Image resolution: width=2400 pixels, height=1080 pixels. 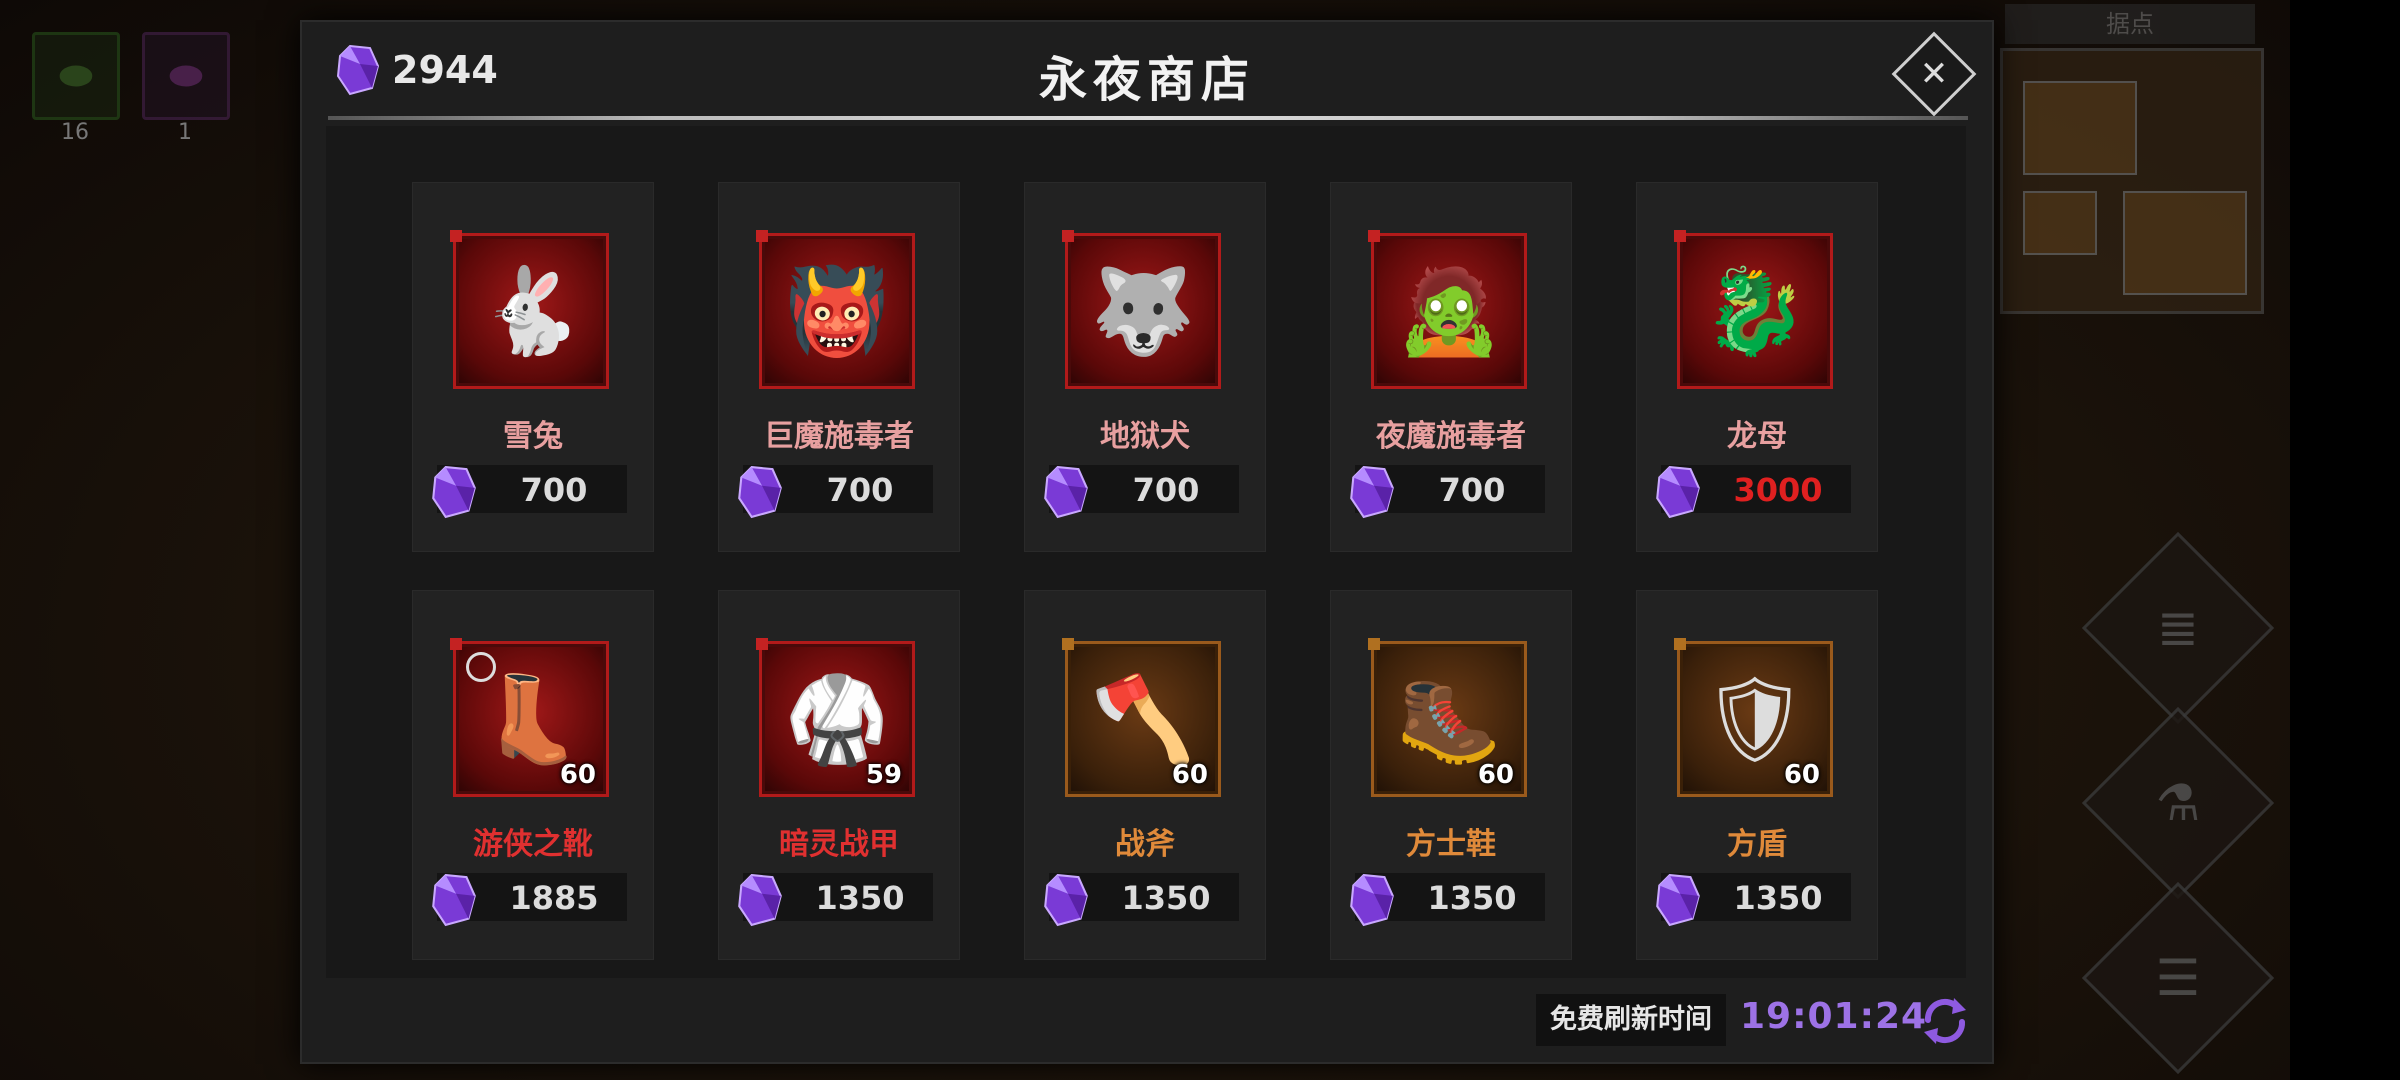 I want to click on item-name: 游侠之靴, so click(x=533, y=844).